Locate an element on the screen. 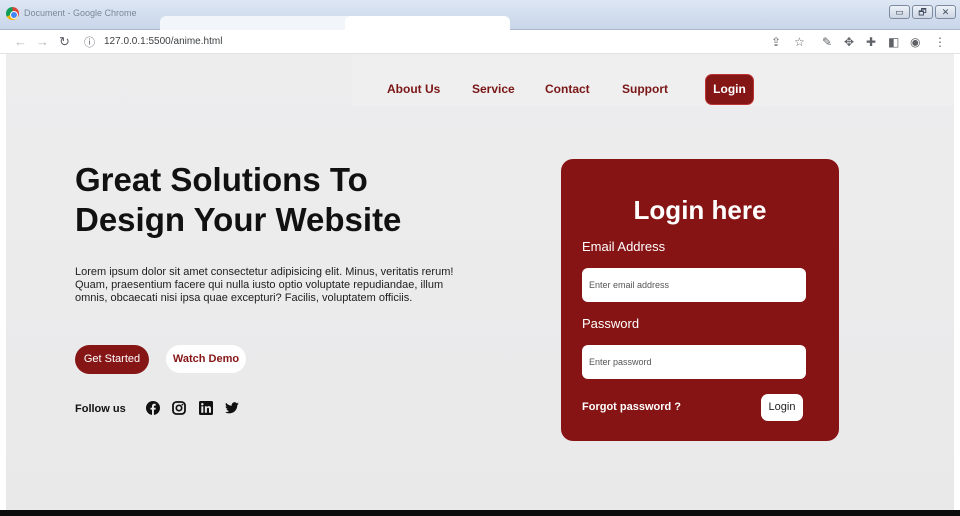 Image resolution: width=960 pixels, height=516 pixels. menu-kebab-icon: ⋮ is located at coordinates (940, 42).